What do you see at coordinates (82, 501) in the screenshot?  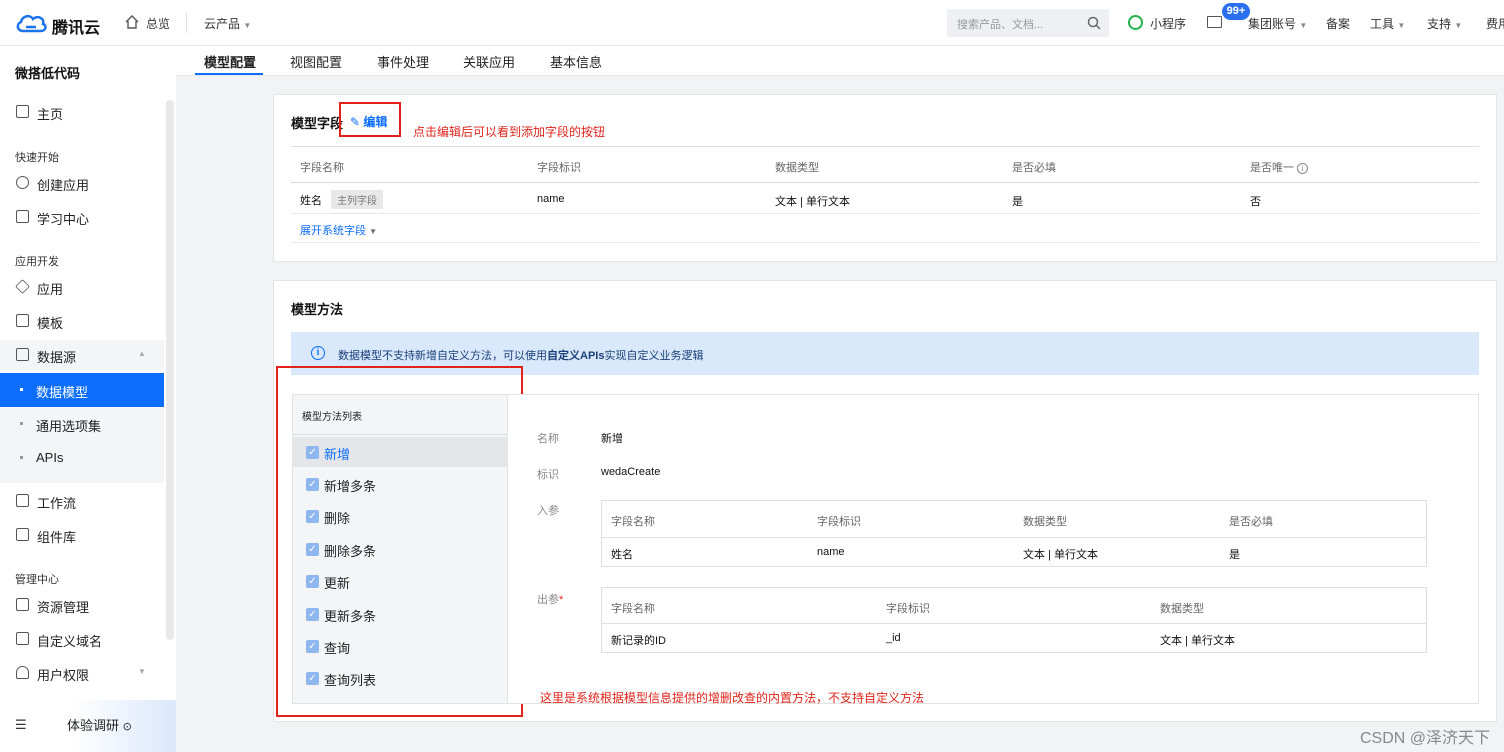 I see `sidebar-item-workflow: 工作流` at bounding box center [82, 501].